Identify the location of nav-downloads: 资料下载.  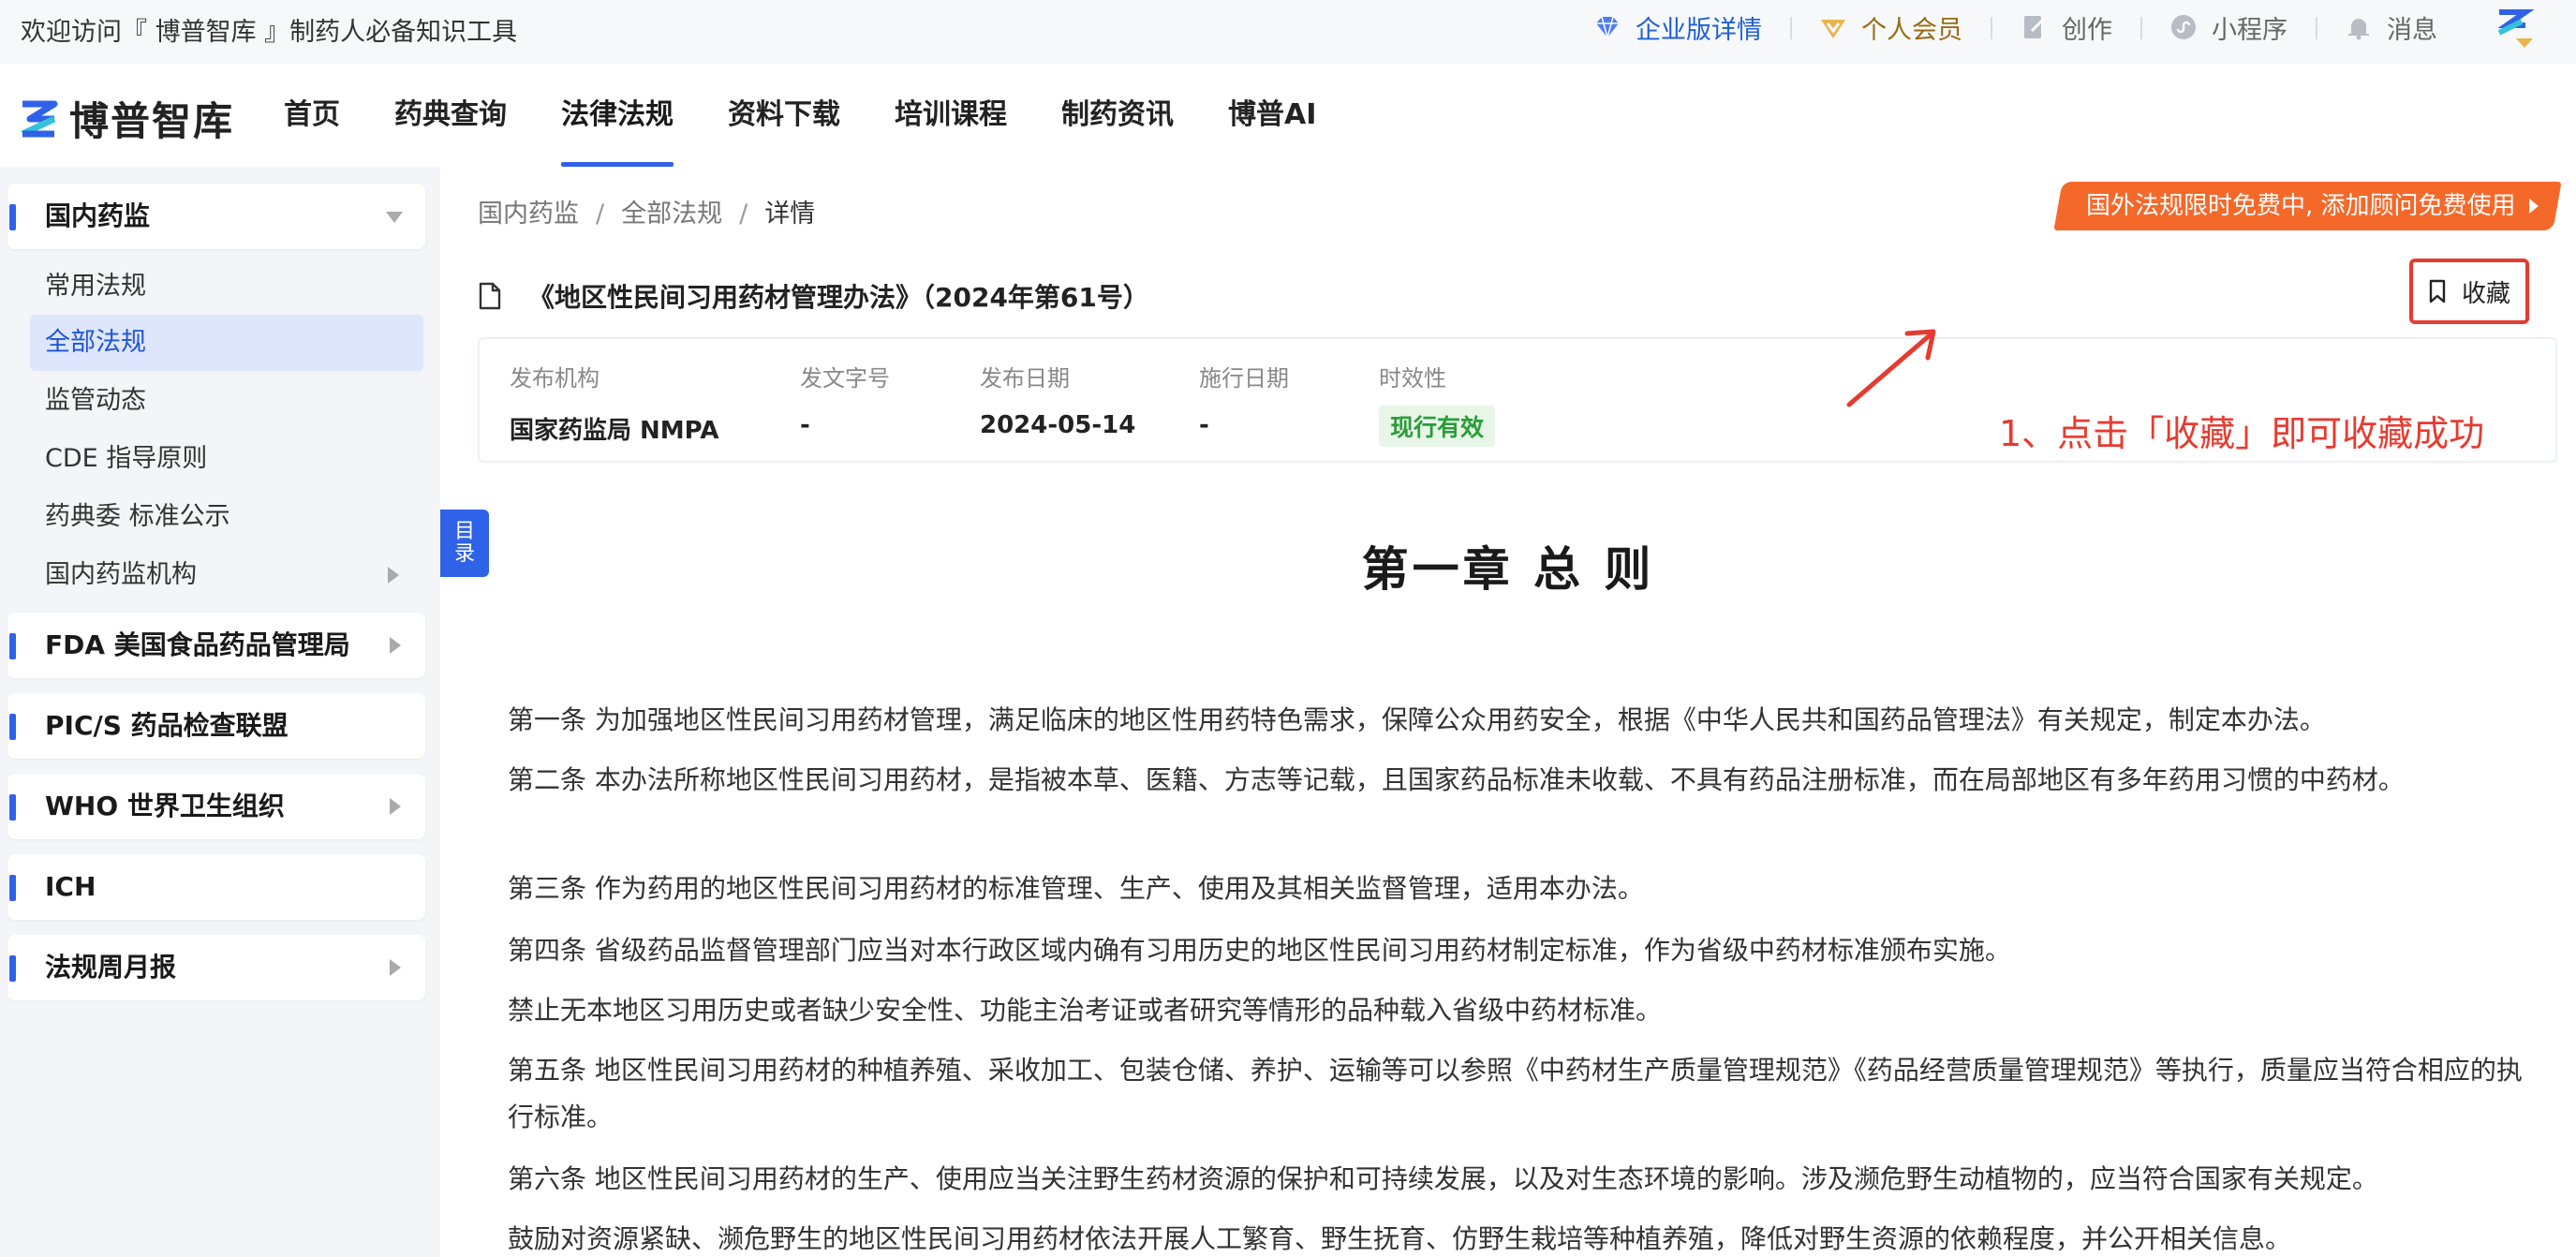
(784, 115).